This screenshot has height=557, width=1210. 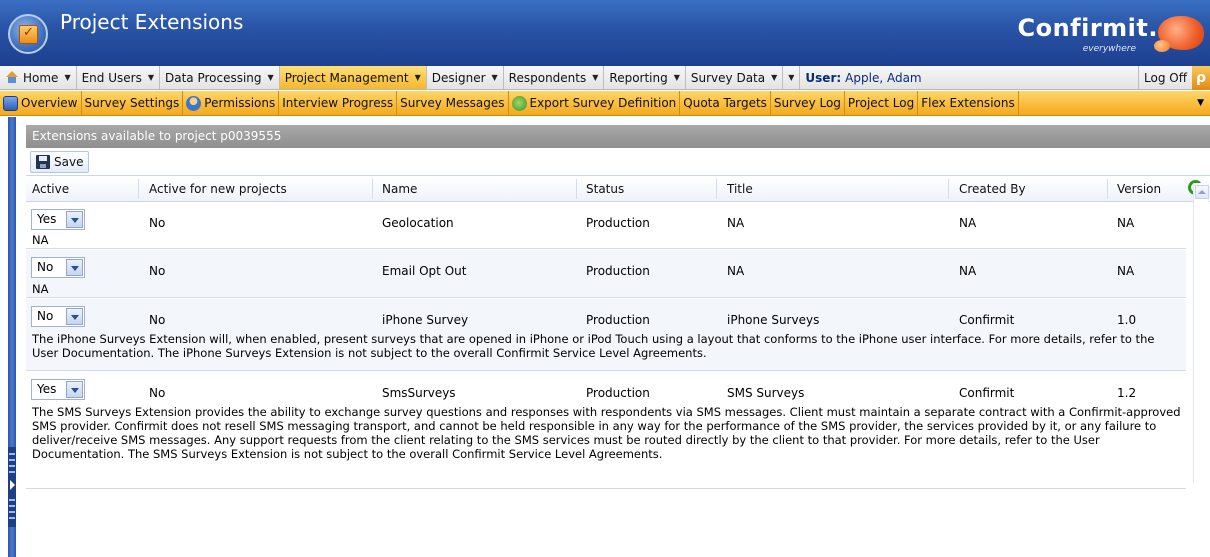 I want to click on col-active-new: Active for new projects, so click(x=218, y=189).